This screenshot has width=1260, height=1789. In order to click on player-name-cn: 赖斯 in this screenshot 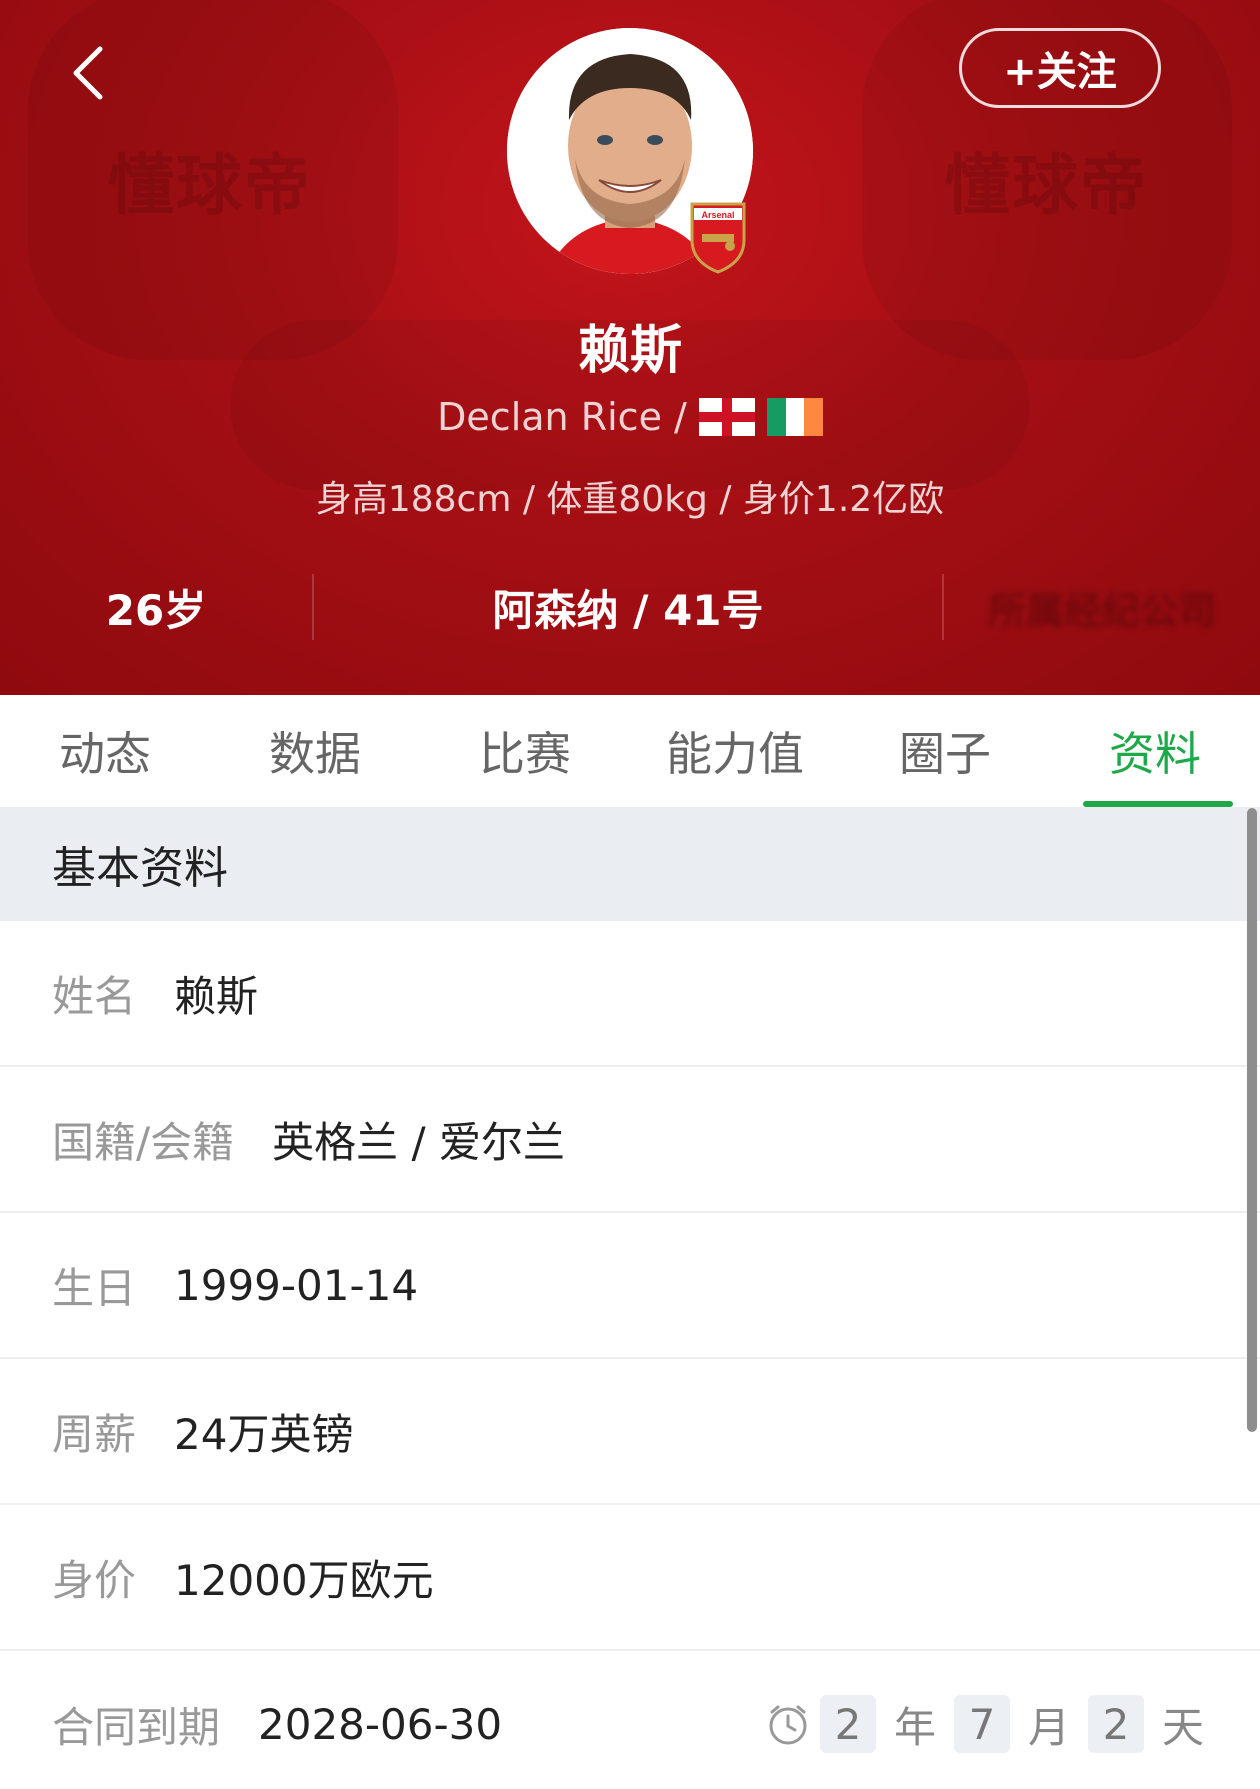, I will do `click(629, 351)`.